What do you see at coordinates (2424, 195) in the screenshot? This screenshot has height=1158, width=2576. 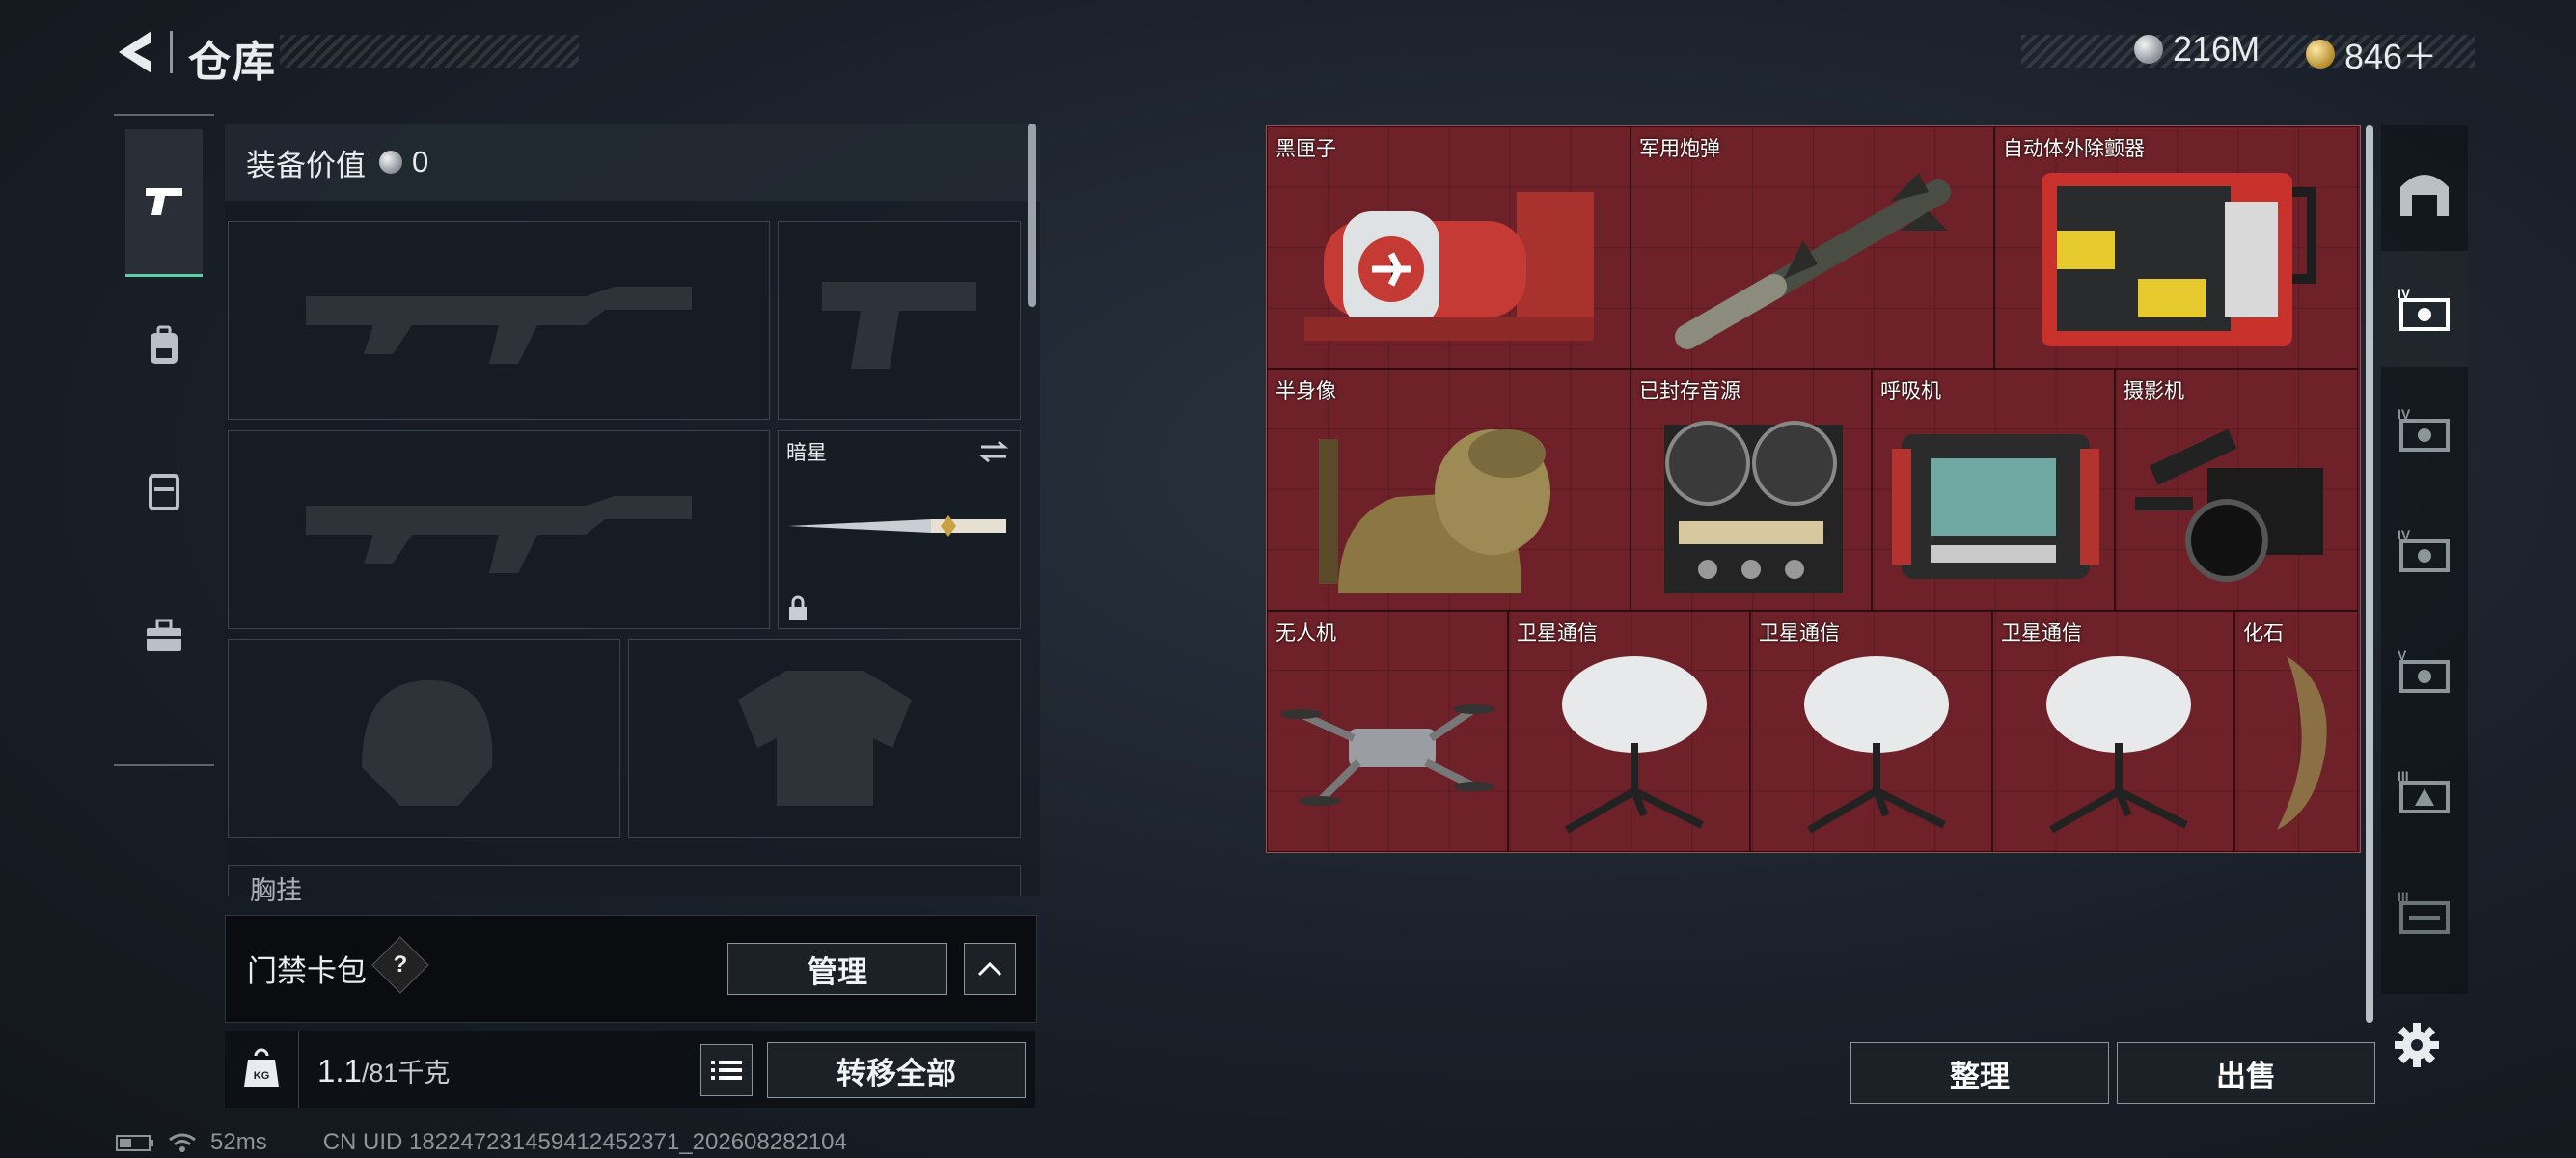 I see `safe-box-icon` at bounding box center [2424, 195].